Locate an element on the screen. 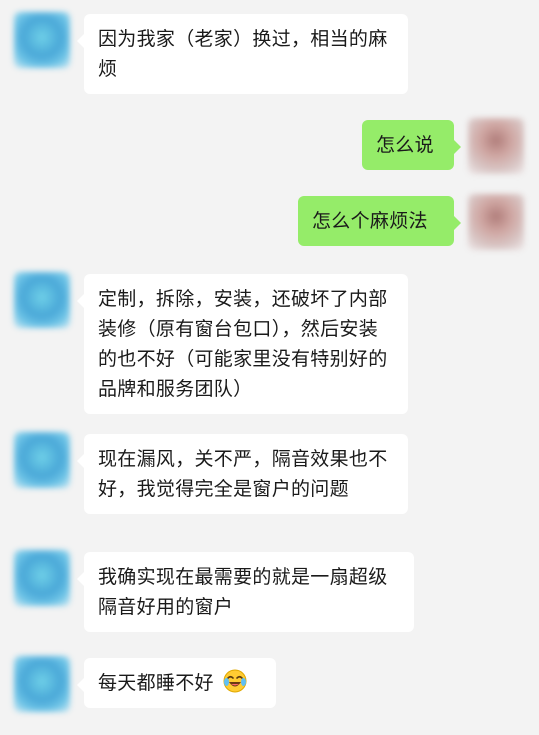 The image size is (539, 735). message-text: 每天都睡不好 is located at coordinates (156, 683).